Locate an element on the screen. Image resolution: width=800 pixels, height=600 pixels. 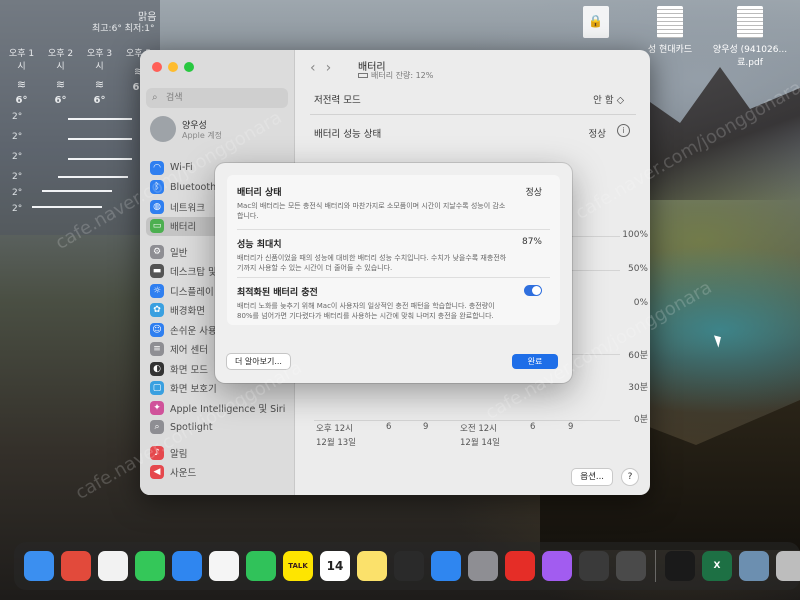
photos-icon is located at coordinates (224, 566).